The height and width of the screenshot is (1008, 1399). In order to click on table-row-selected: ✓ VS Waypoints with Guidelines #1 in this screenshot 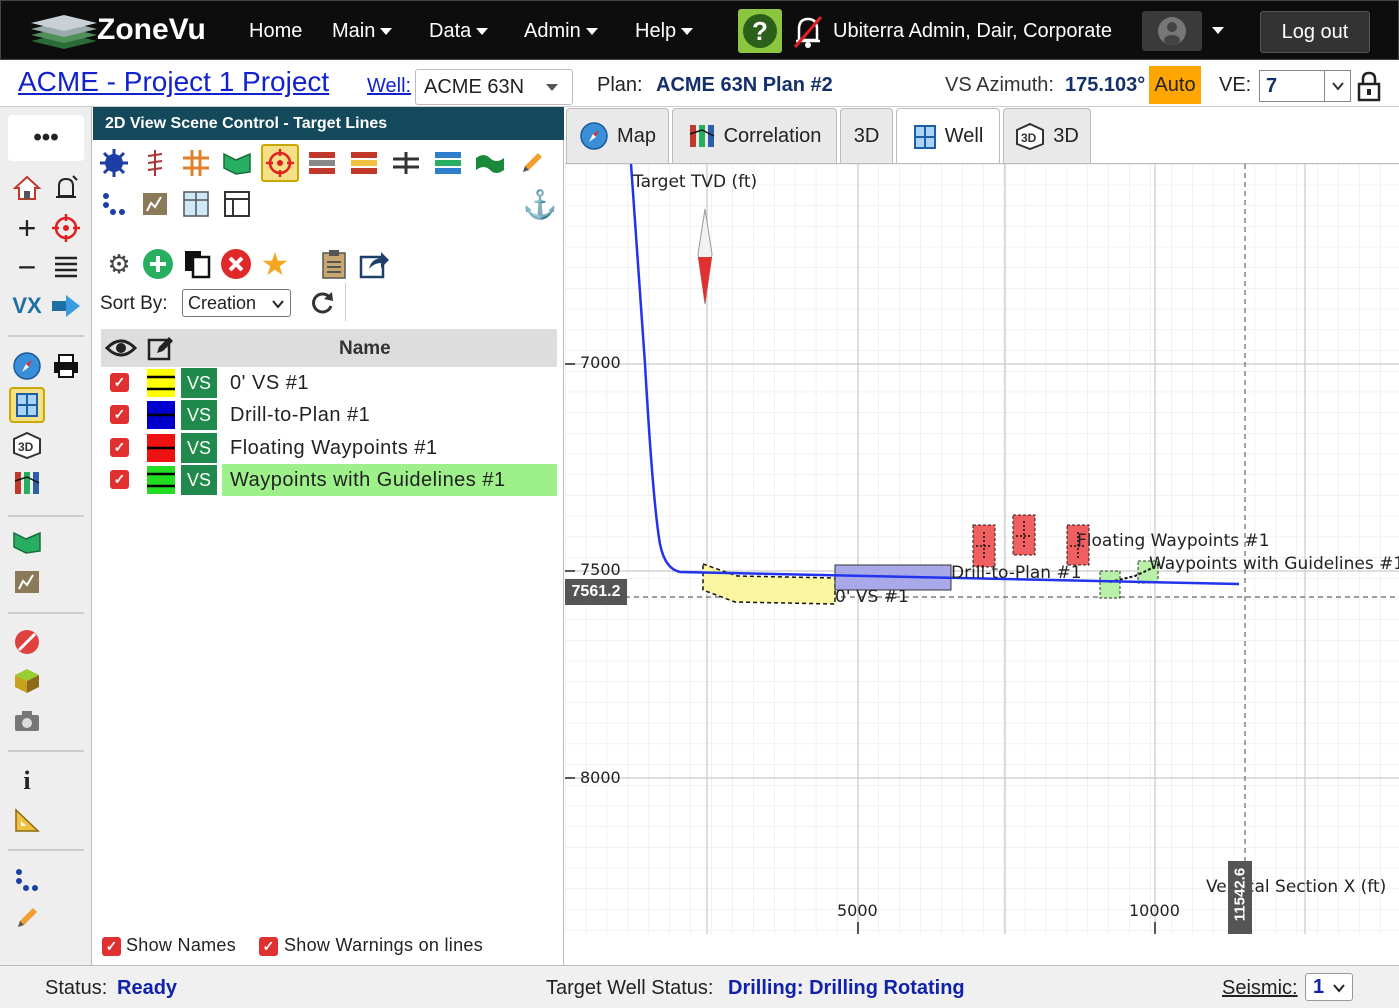, I will do `click(329, 480)`.